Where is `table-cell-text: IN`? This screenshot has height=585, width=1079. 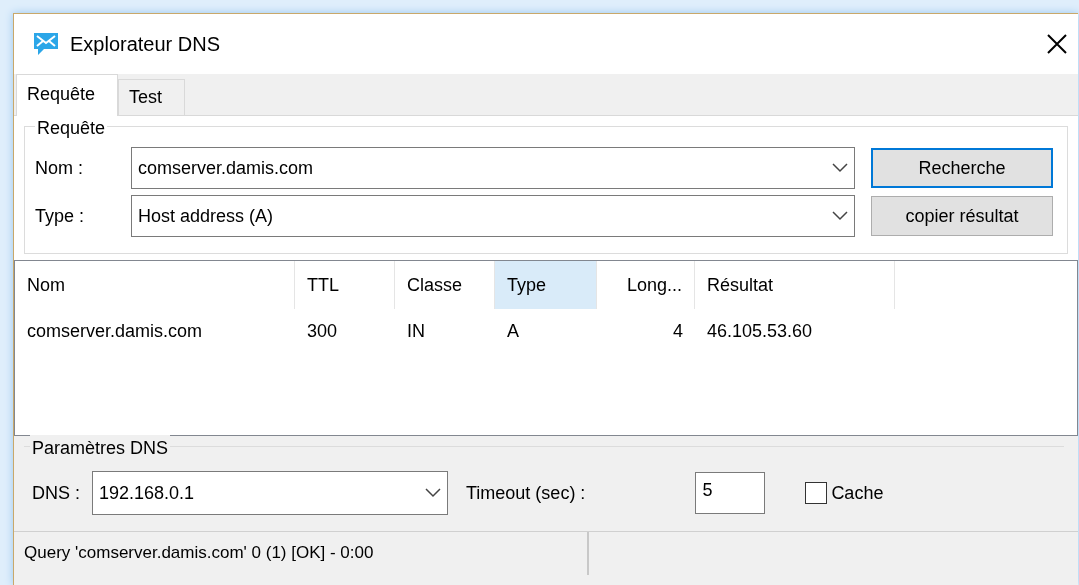 table-cell-text: IN is located at coordinates (416, 331).